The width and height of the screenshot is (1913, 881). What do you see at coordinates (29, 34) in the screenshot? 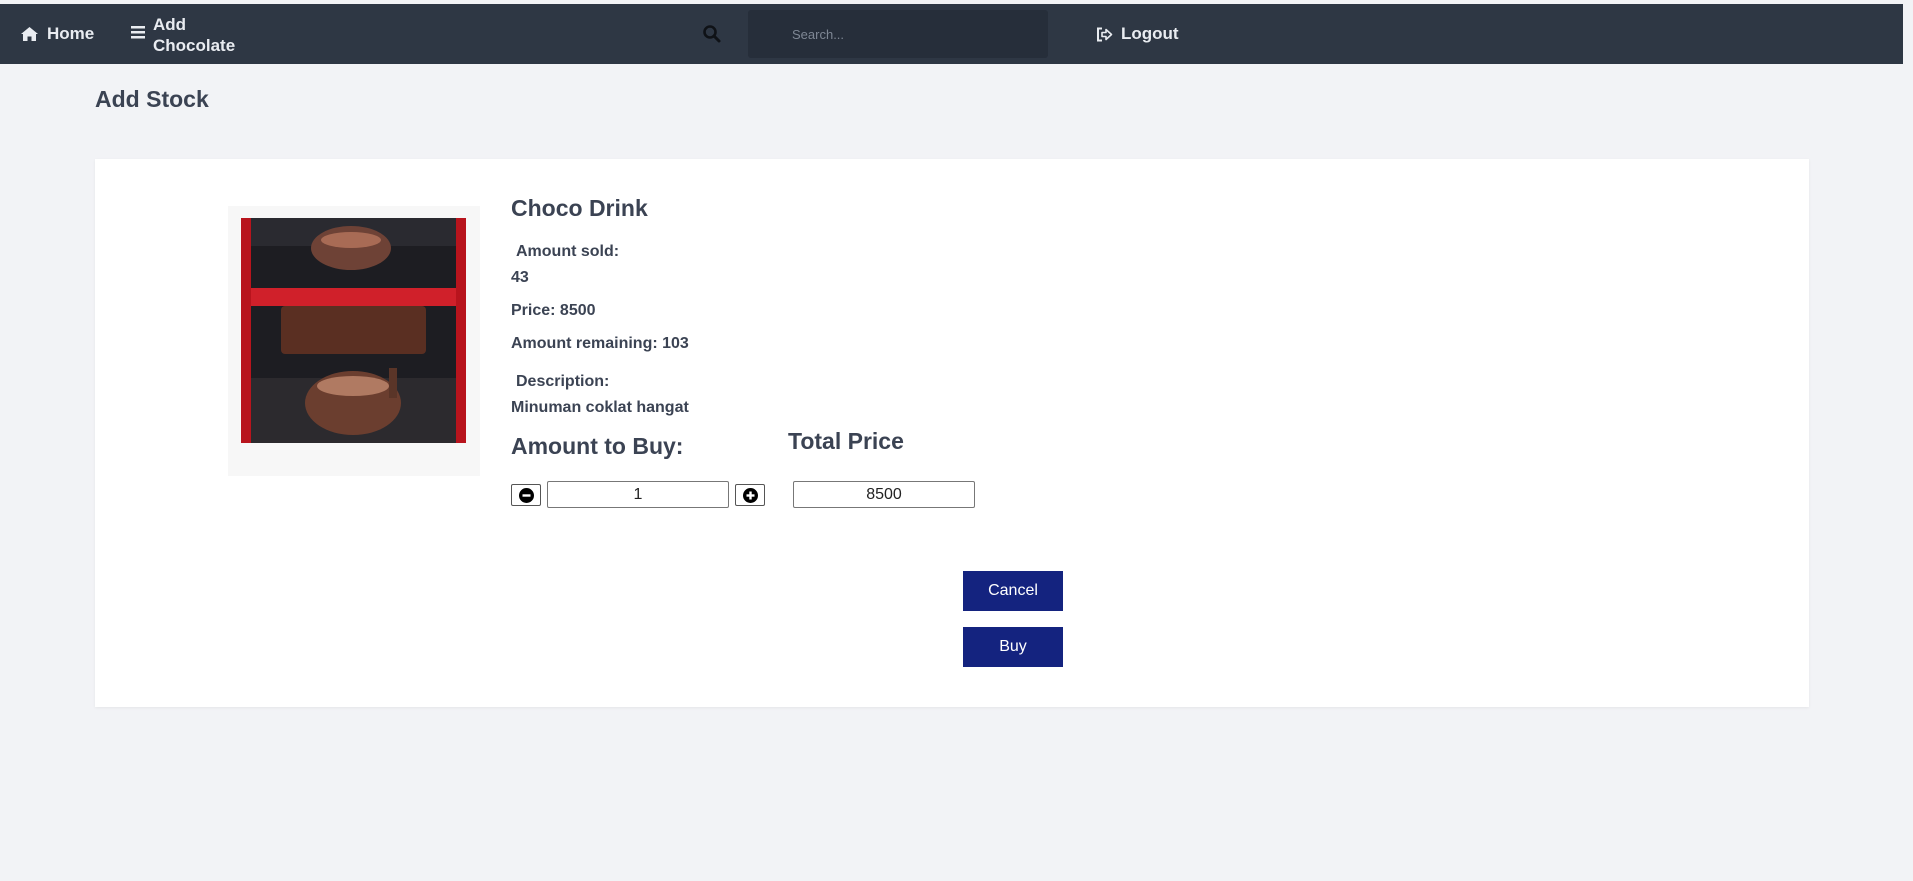
I see `home-icon` at bounding box center [29, 34].